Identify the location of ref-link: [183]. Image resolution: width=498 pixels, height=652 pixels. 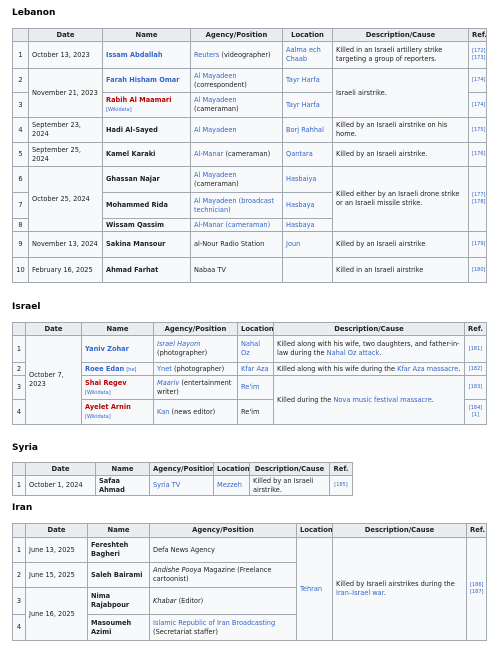
(475, 387).